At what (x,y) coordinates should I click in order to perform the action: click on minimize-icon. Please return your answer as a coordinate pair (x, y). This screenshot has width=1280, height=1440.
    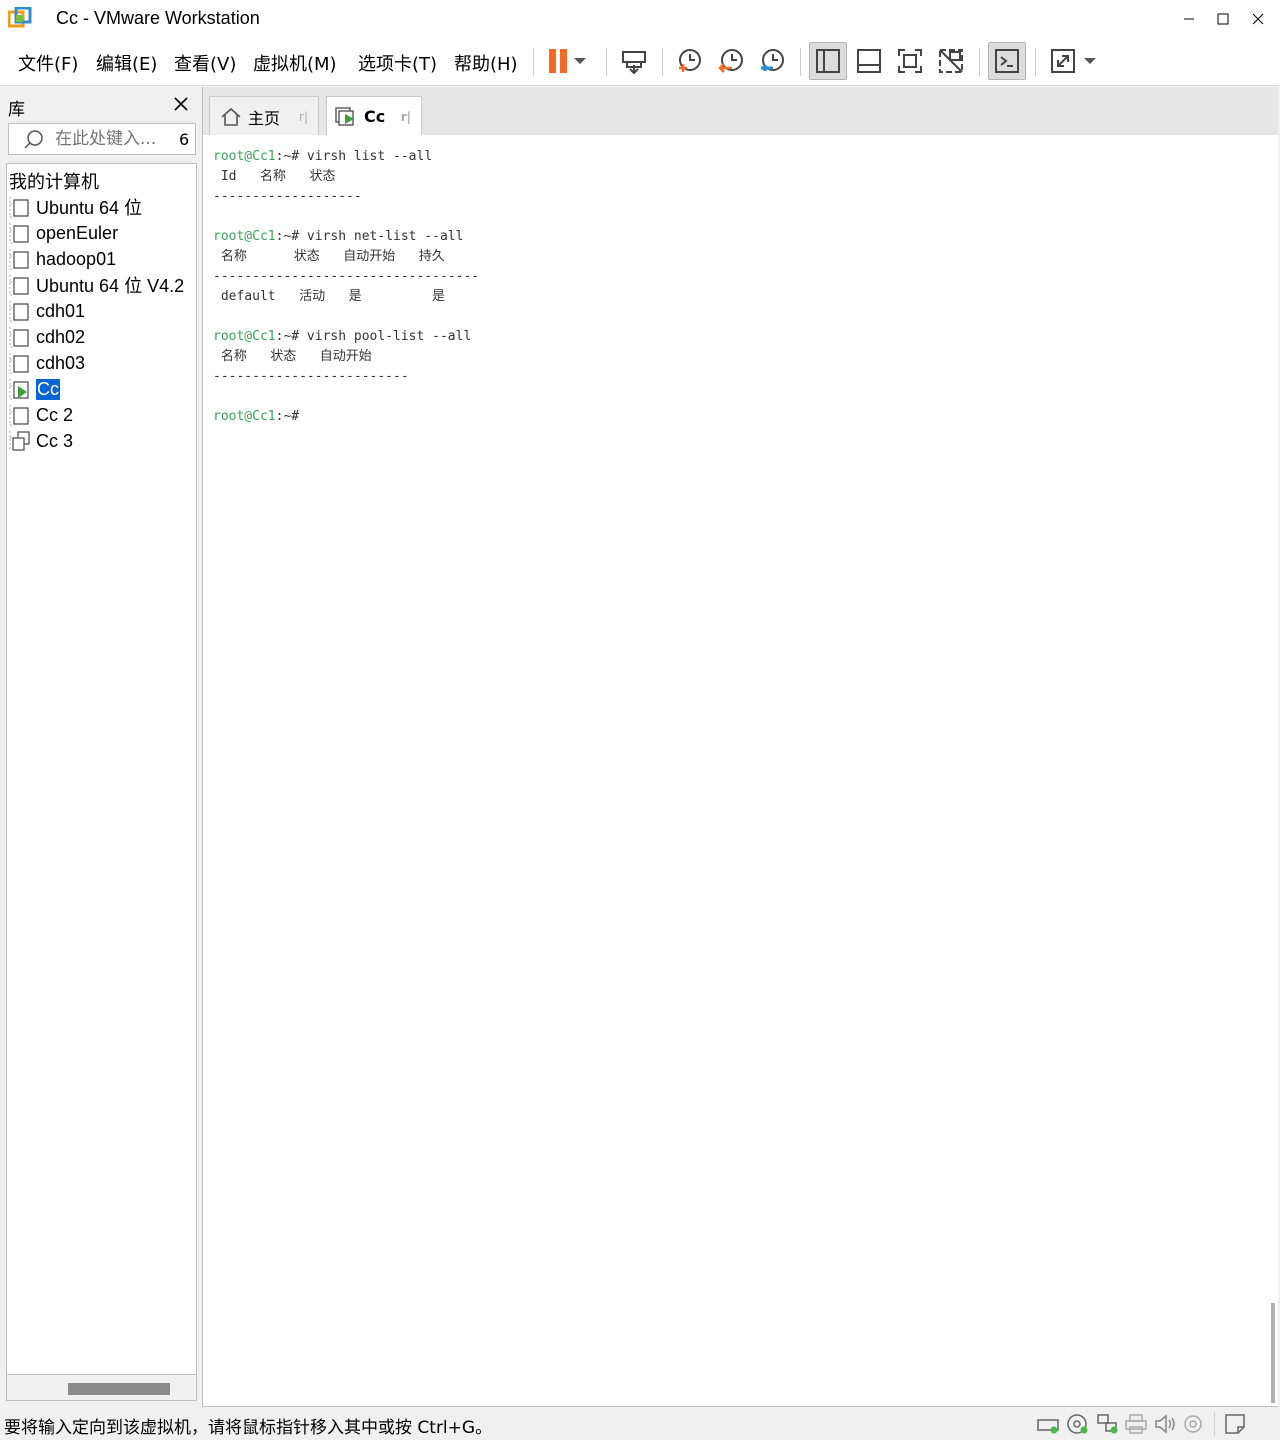
    Looking at the image, I should click on (1189, 19).